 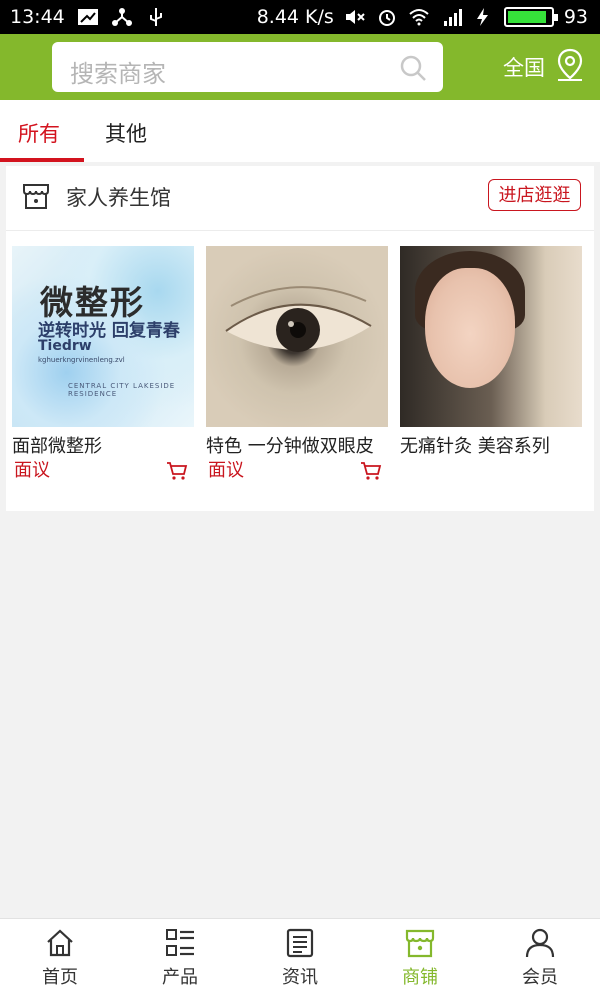 What do you see at coordinates (60, 943) in the screenshot?
I see `home-icon` at bounding box center [60, 943].